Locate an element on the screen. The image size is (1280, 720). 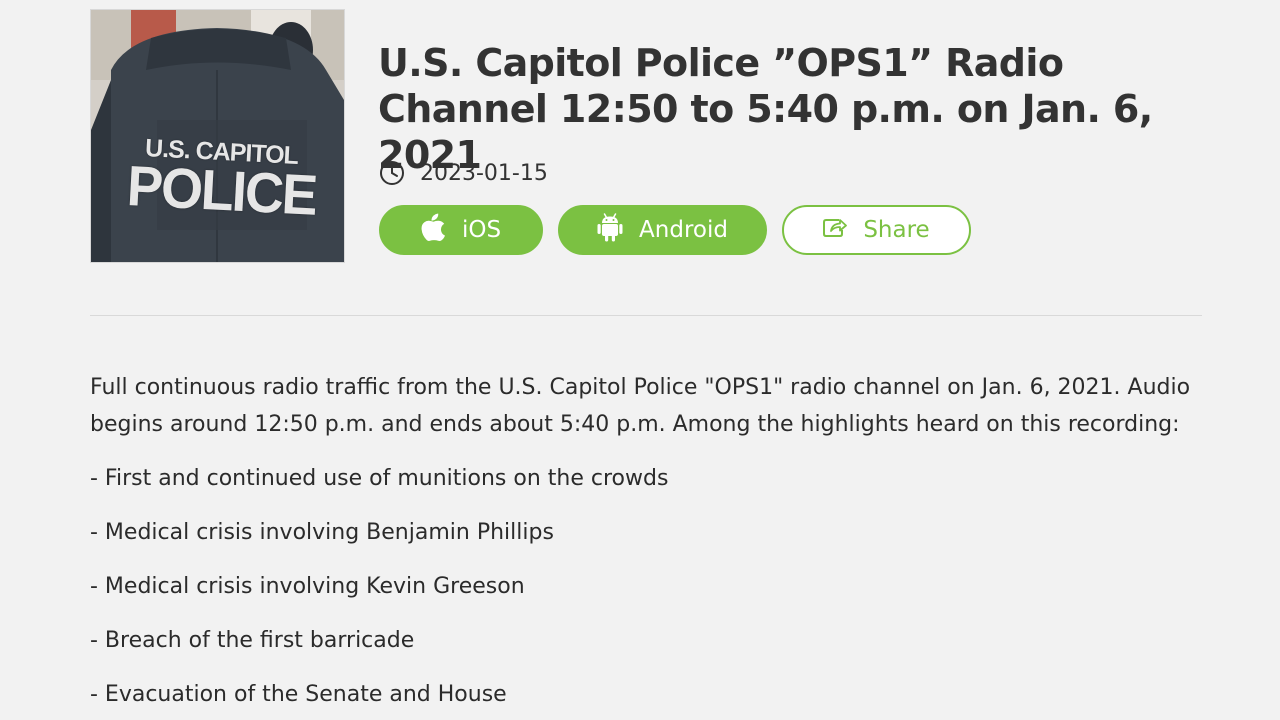
android-button-label: Android is located at coordinates (683, 230).